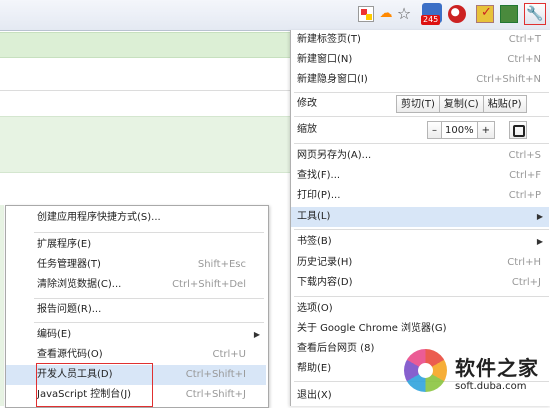 The width and height of the screenshot is (550, 408). Describe the element at coordinates (485, 14) in the screenshot. I see `check-icon` at that location.